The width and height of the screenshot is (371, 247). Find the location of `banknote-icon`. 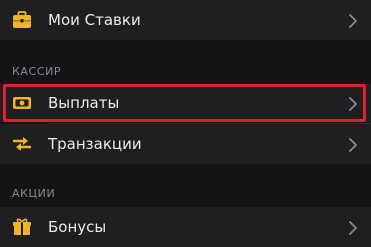

banknote-icon is located at coordinates (22, 103).